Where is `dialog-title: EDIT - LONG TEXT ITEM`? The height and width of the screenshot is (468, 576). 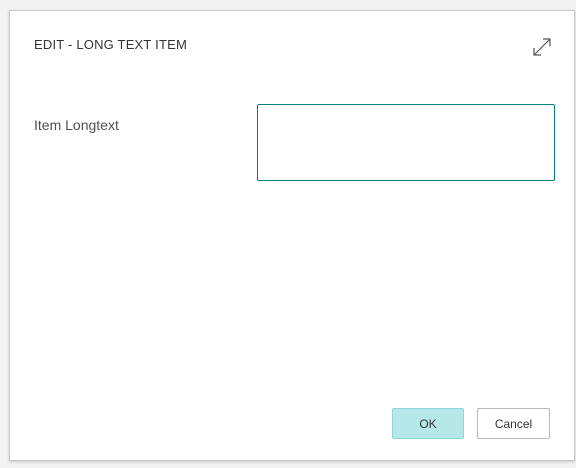
dialog-title: EDIT - LONG TEXT ITEM is located at coordinates (111, 44).